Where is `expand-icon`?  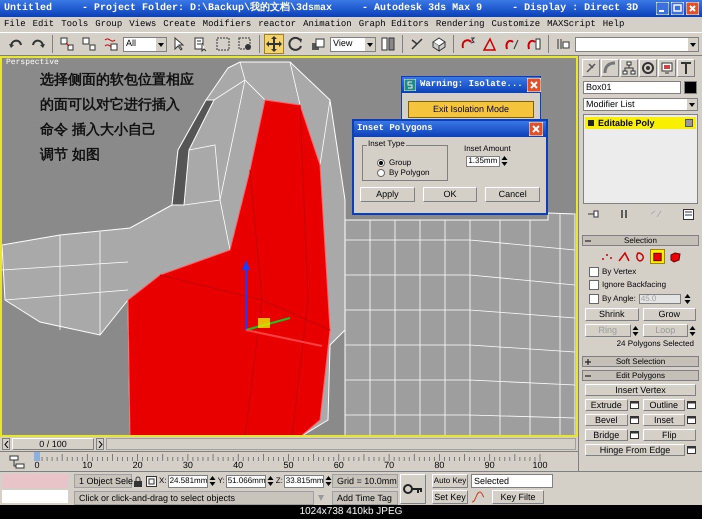
expand-icon is located at coordinates (588, 361).